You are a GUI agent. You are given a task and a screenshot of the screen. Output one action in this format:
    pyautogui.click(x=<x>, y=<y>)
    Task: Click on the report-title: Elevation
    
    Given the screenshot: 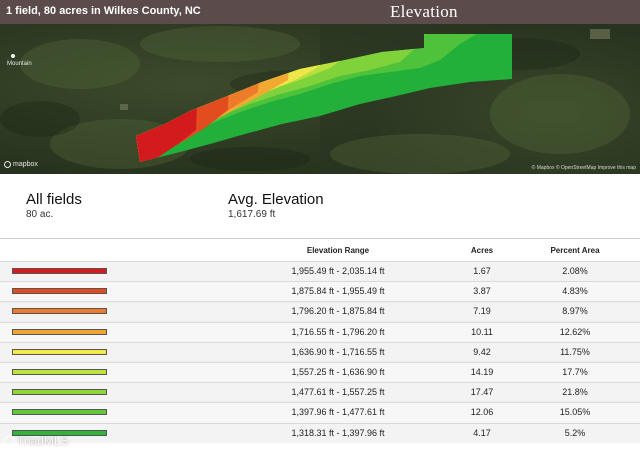 What is the action you would take?
    pyautogui.click(x=424, y=11)
    